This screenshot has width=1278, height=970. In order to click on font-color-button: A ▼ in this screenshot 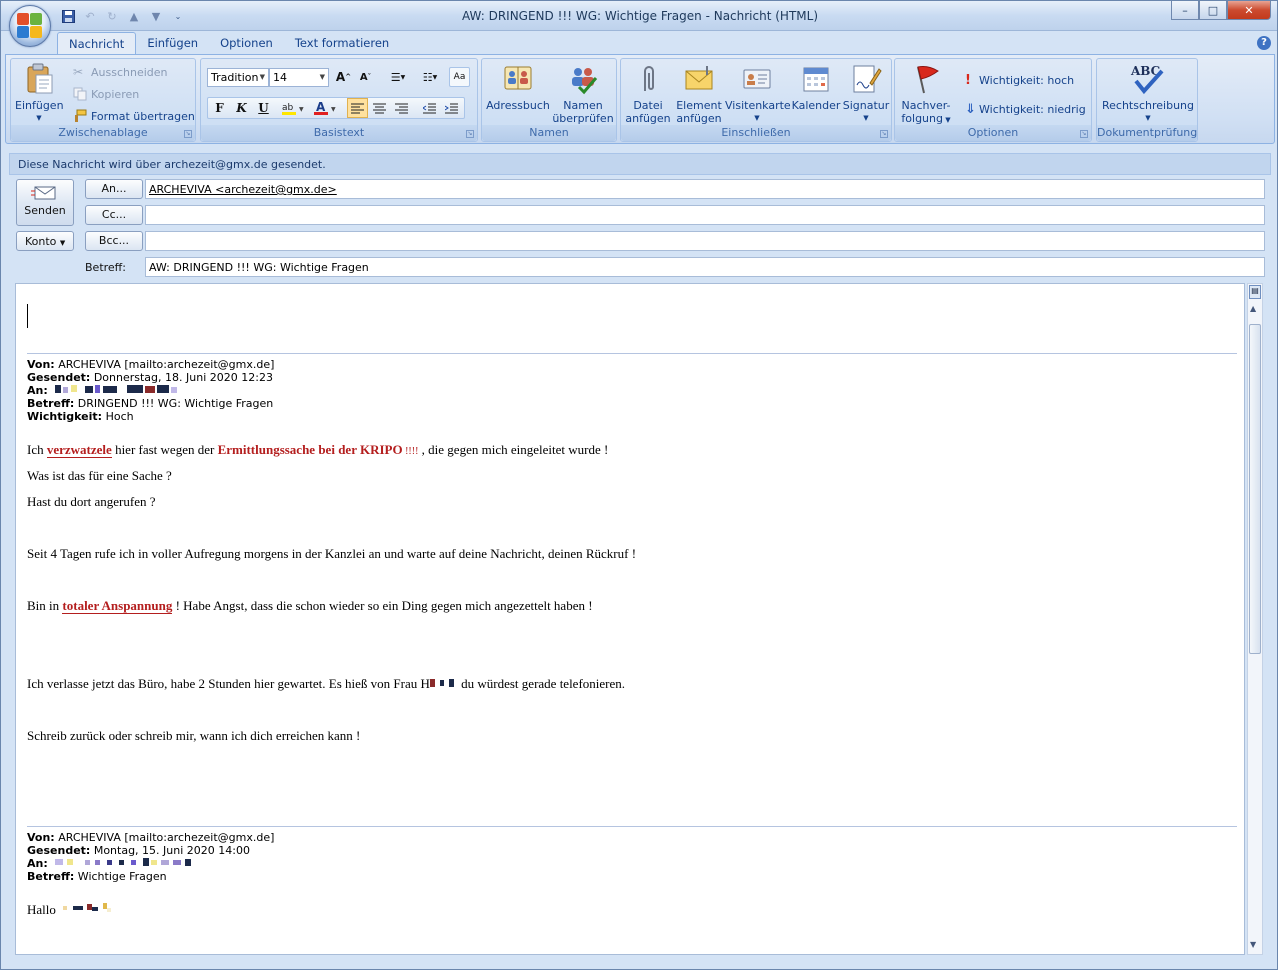, I will do `click(326, 108)`.